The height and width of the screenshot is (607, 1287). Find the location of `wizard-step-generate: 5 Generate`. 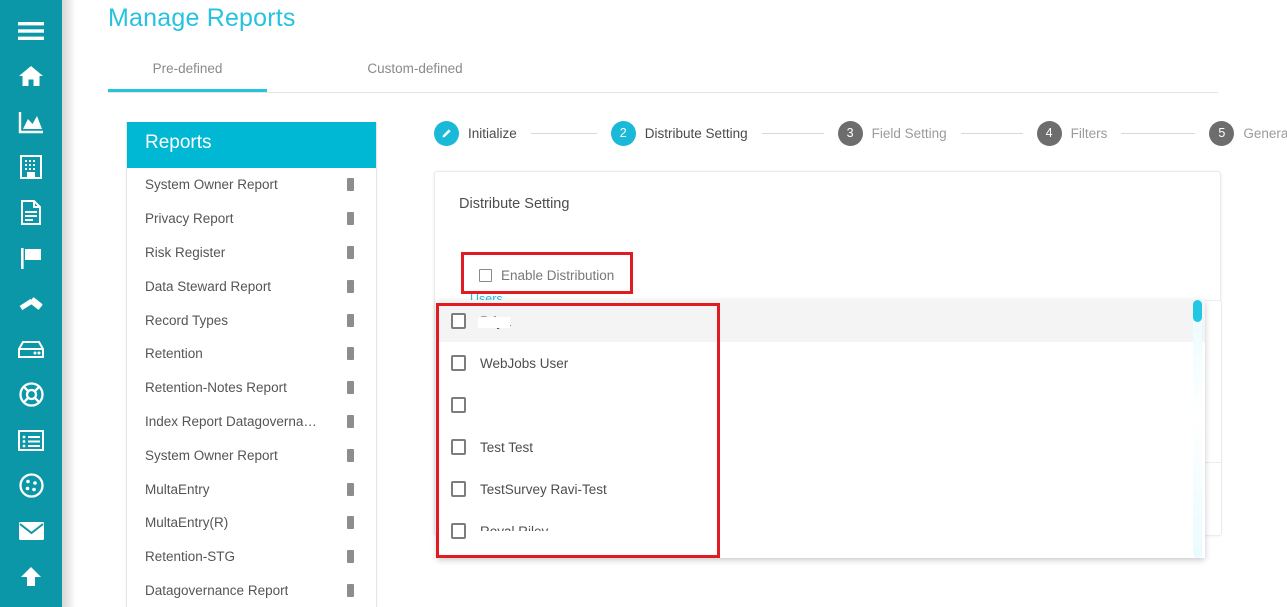

wizard-step-generate: 5 Generate is located at coordinates (1248, 133).